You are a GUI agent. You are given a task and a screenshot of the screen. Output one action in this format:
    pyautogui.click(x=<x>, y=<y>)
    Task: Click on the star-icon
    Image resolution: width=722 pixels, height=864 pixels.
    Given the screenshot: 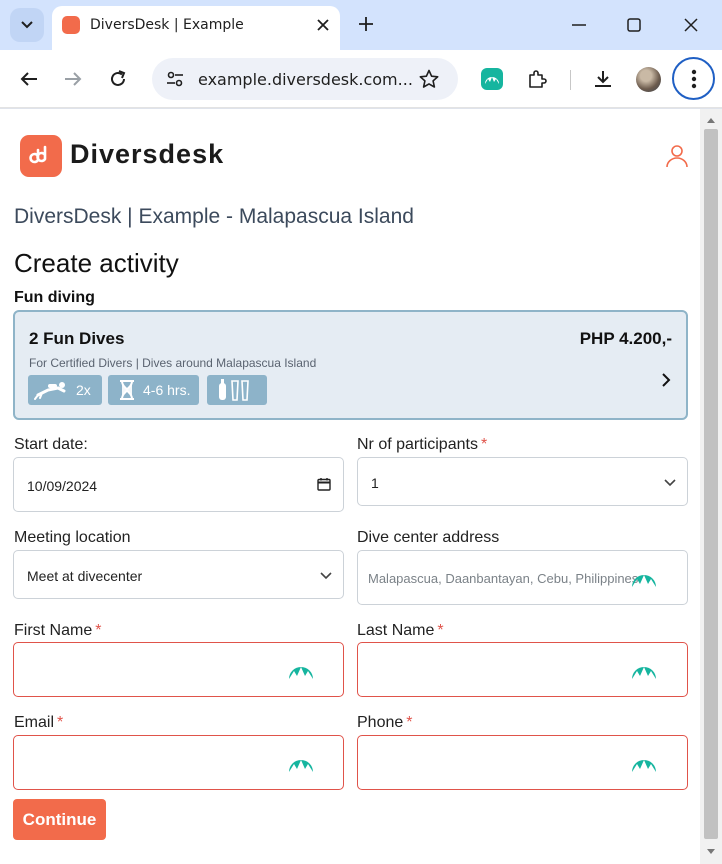 What is the action you would take?
    pyautogui.click(x=429, y=78)
    